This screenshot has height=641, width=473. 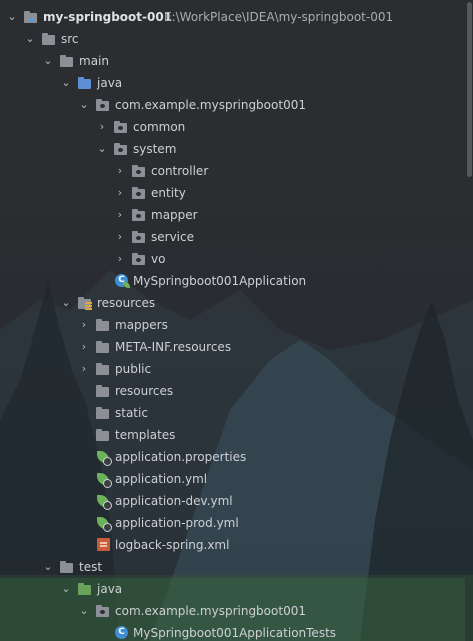 What do you see at coordinates (279, 17) in the screenshot?
I see `project-path: E:\WorkPlace\IDEA\my-springboot-001` at bounding box center [279, 17].